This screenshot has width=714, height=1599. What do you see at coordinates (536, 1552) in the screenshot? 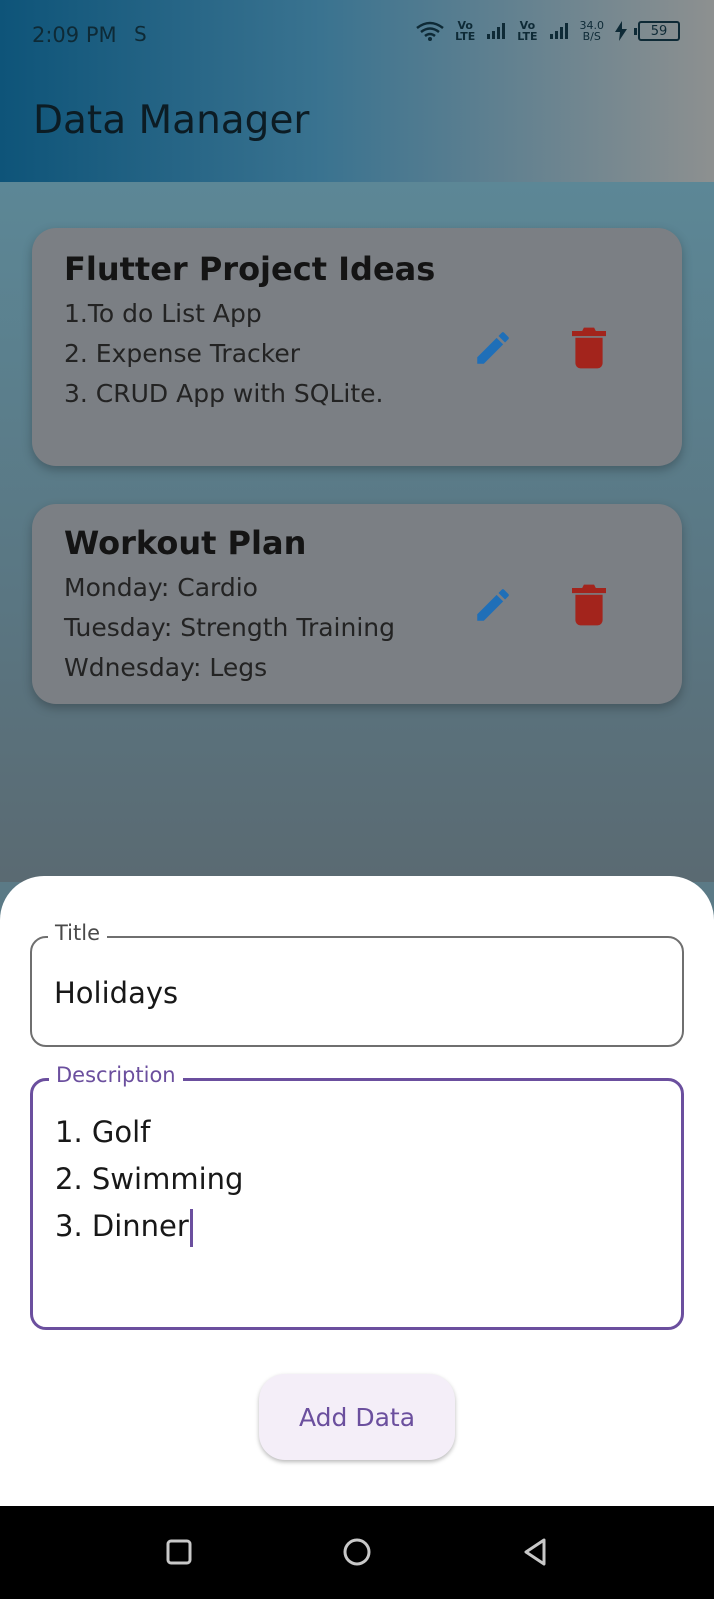
I see `back-icon` at bounding box center [536, 1552].